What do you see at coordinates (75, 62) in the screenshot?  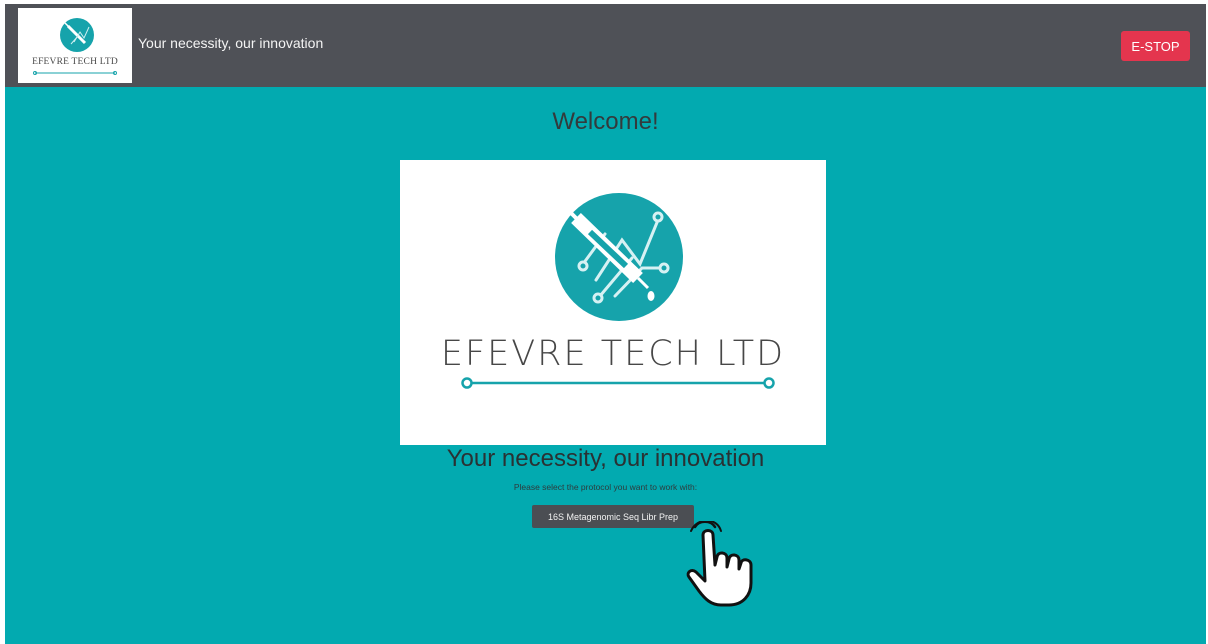 I see `header-logo-text: EFEVRE TECH LTD` at bounding box center [75, 62].